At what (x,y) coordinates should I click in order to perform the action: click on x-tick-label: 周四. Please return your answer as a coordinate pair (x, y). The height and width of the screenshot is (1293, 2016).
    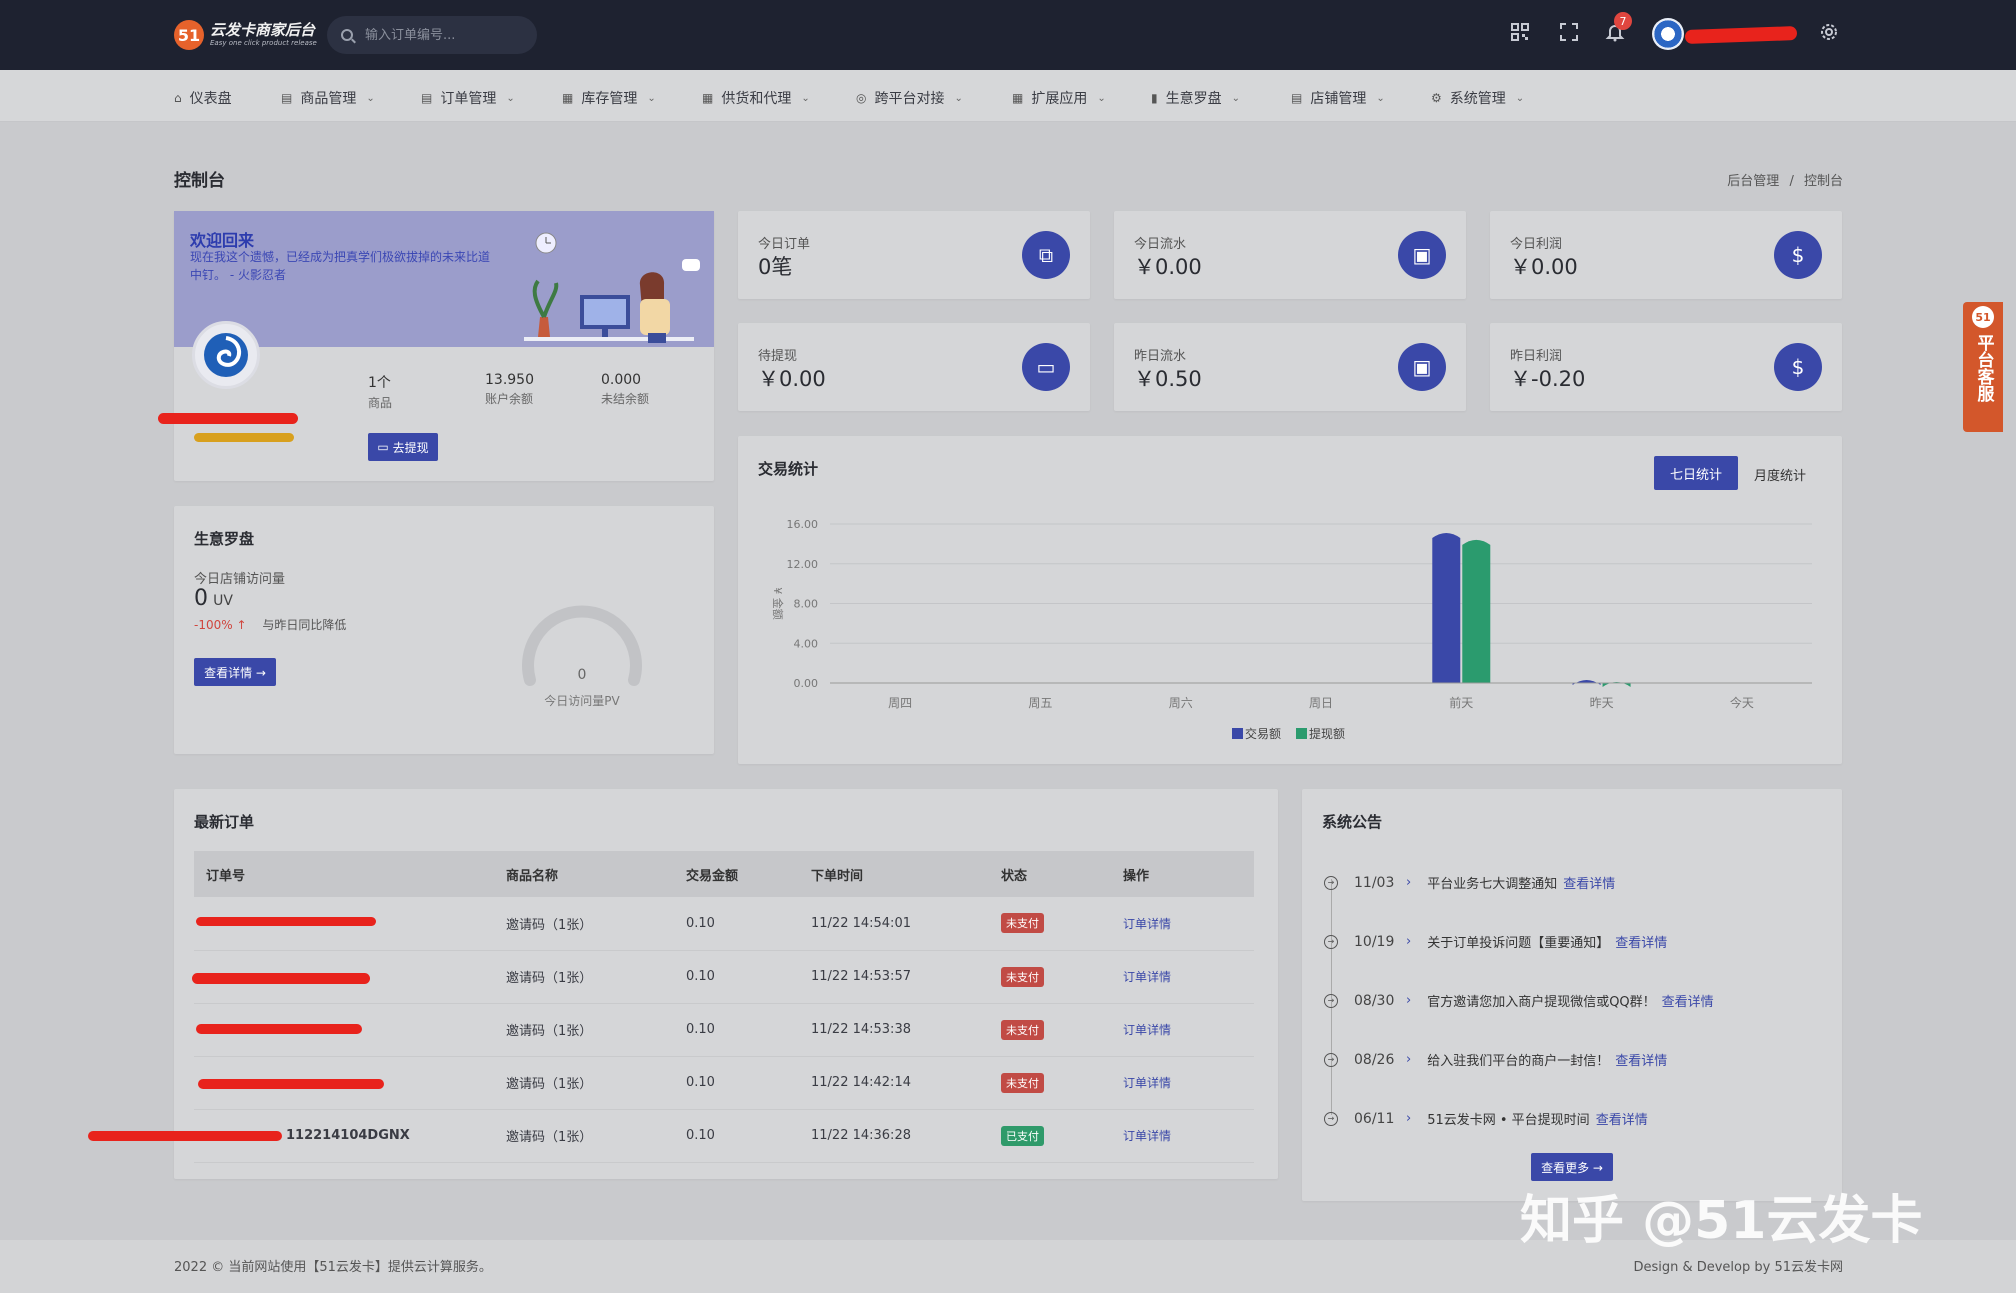
    Looking at the image, I should click on (900, 703).